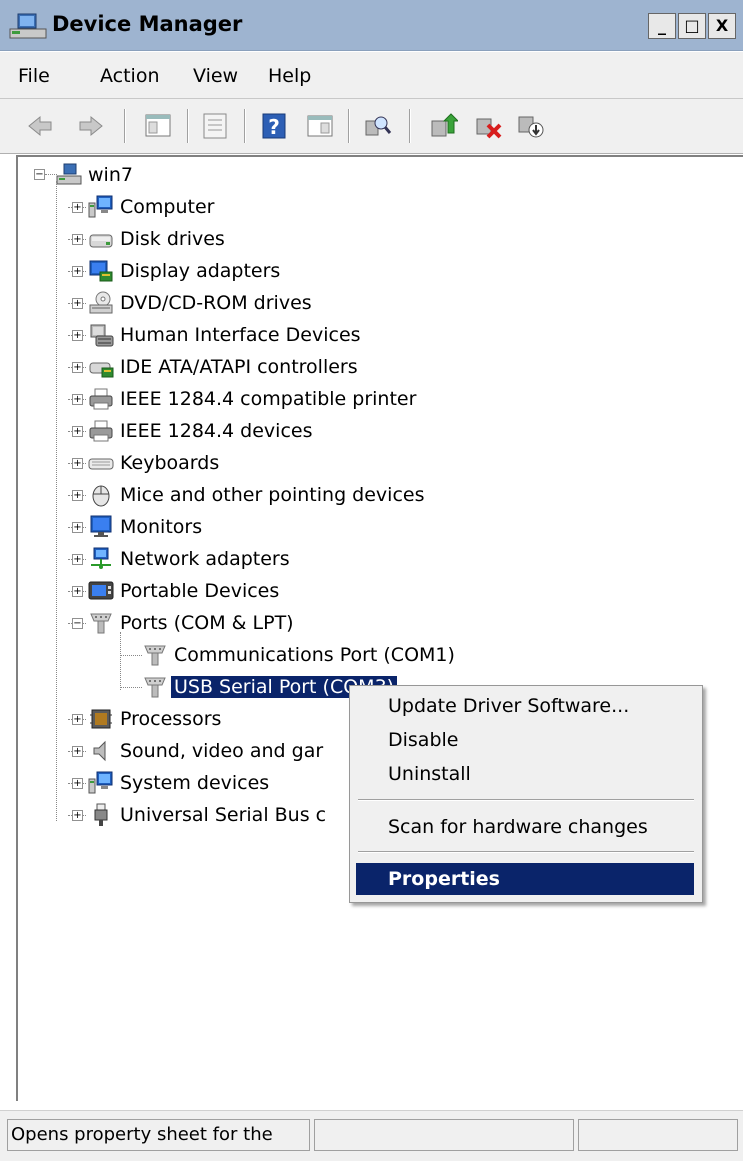  What do you see at coordinates (200, 271) in the screenshot?
I see `tree-item-label: Display adapters` at bounding box center [200, 271].